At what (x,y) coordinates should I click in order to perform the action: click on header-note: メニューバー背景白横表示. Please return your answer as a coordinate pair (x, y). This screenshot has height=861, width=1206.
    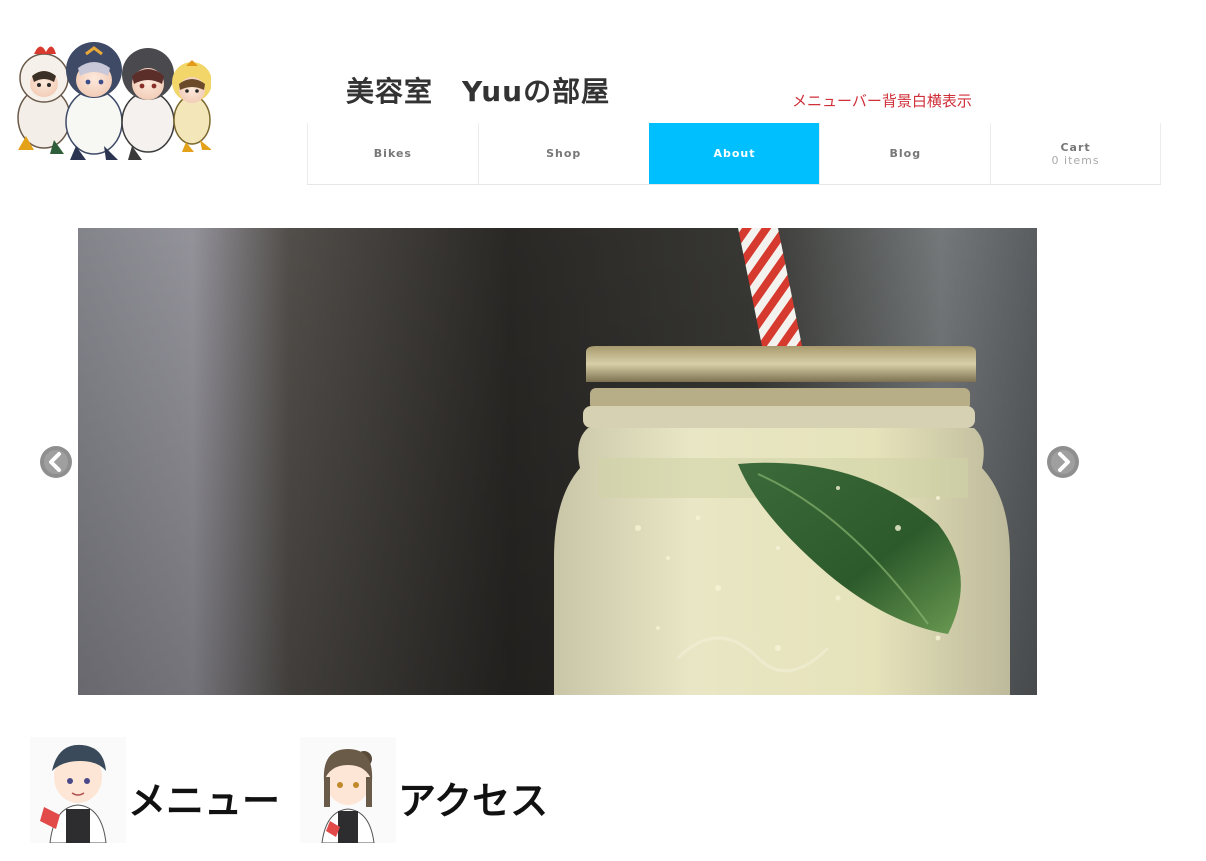
    Looking at the image, I should click on (882, 101).